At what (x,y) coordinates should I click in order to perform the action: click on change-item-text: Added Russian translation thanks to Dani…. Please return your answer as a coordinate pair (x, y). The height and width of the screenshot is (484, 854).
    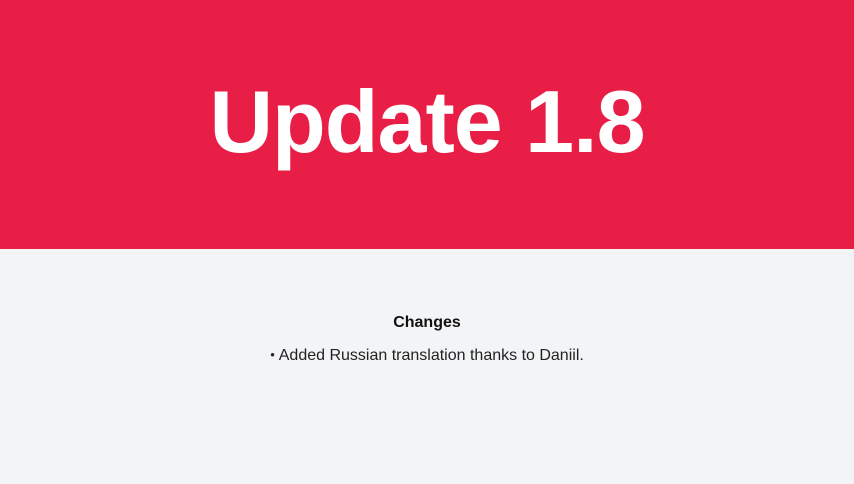
    Looking at the image, I should click on (431, 355).